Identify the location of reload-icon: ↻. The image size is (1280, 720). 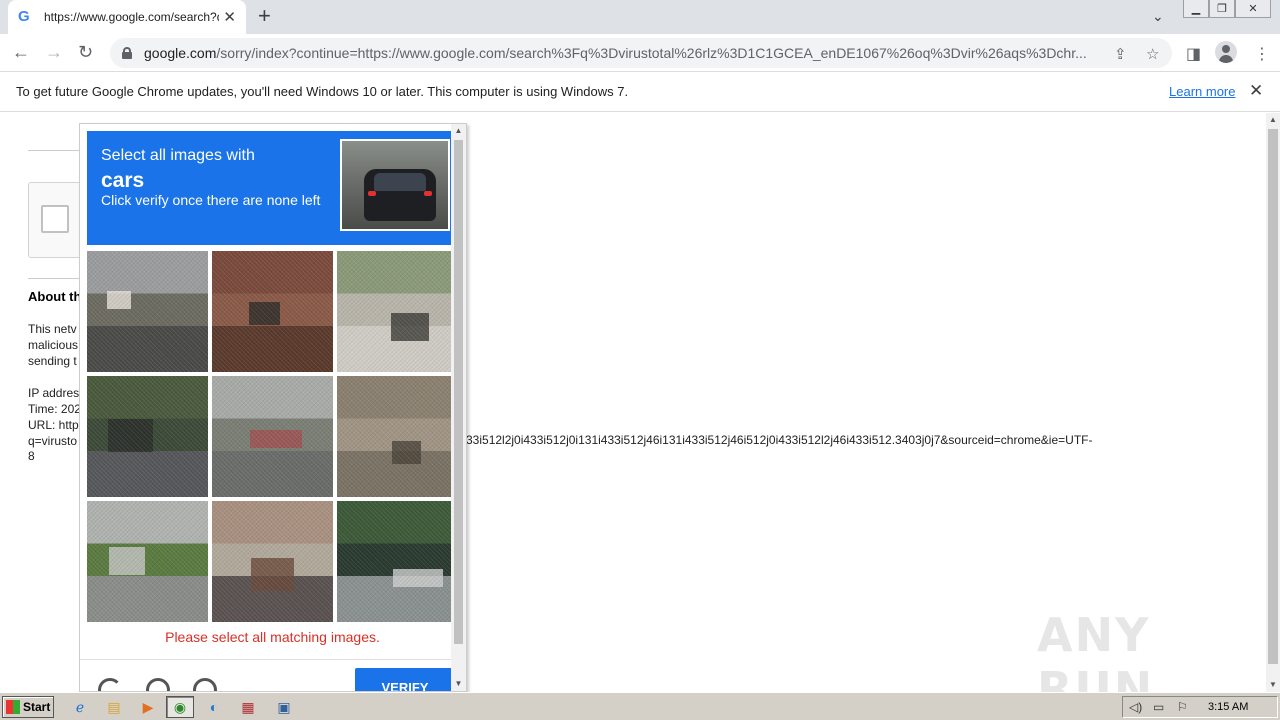
(85, 52).